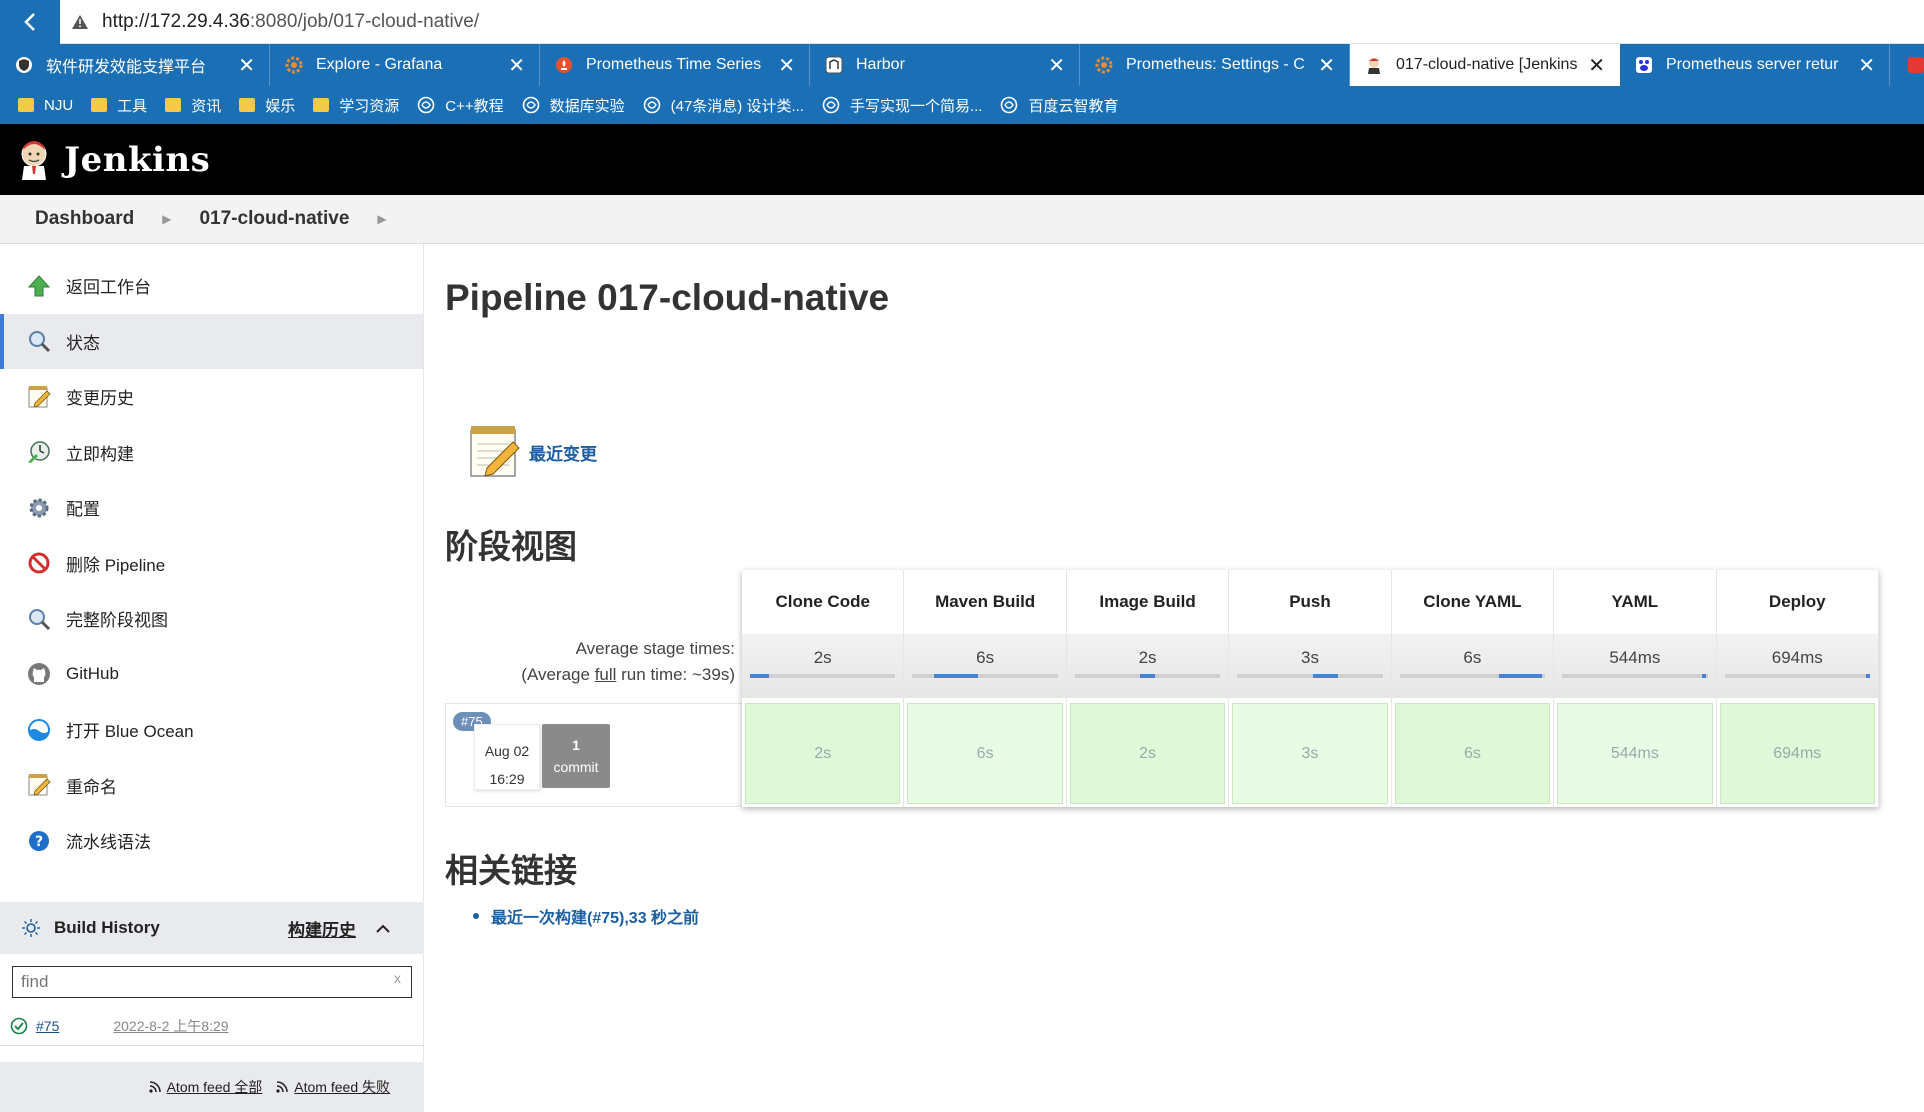  I want to click on sidebar-item-label: 打开 Blue Ocean, so click(130, 732).